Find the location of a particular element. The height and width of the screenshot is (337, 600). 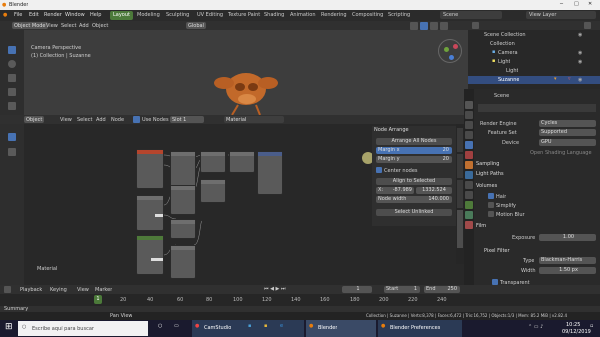

coord-x-field: X: -87.989 is located at coordinates (395, 190).